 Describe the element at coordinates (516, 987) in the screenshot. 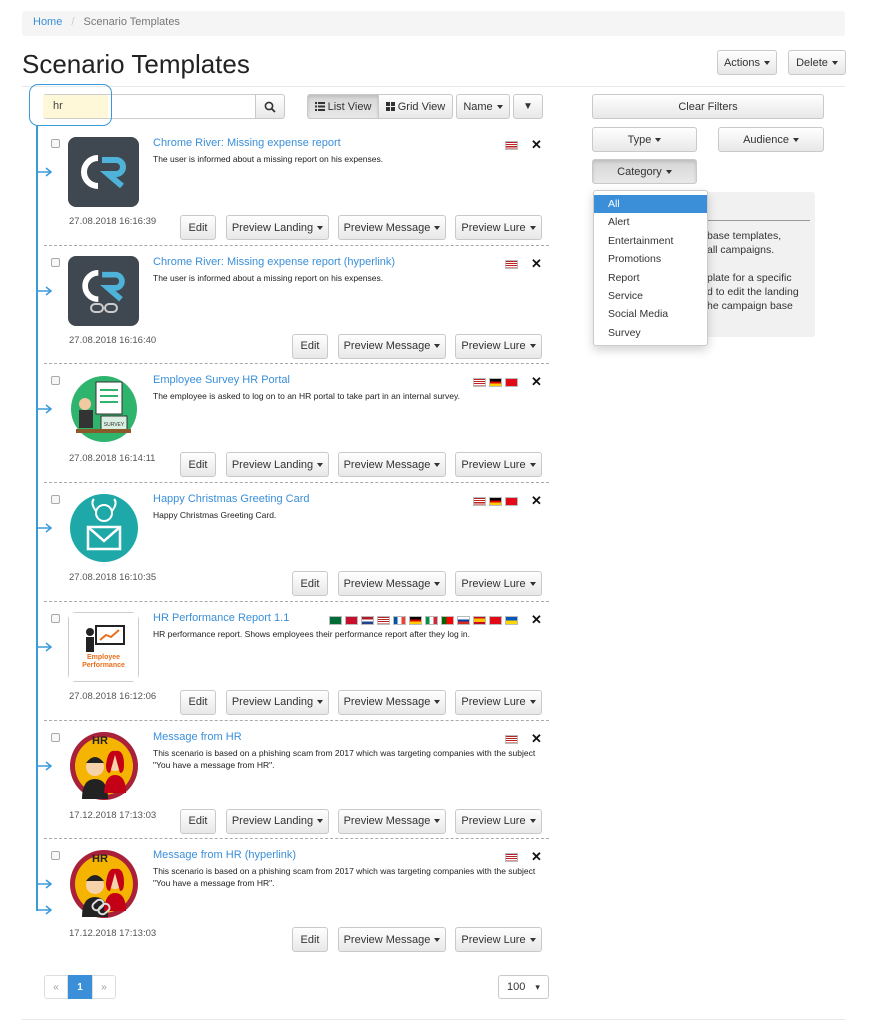

I see `page-size-value: 100` at that location.